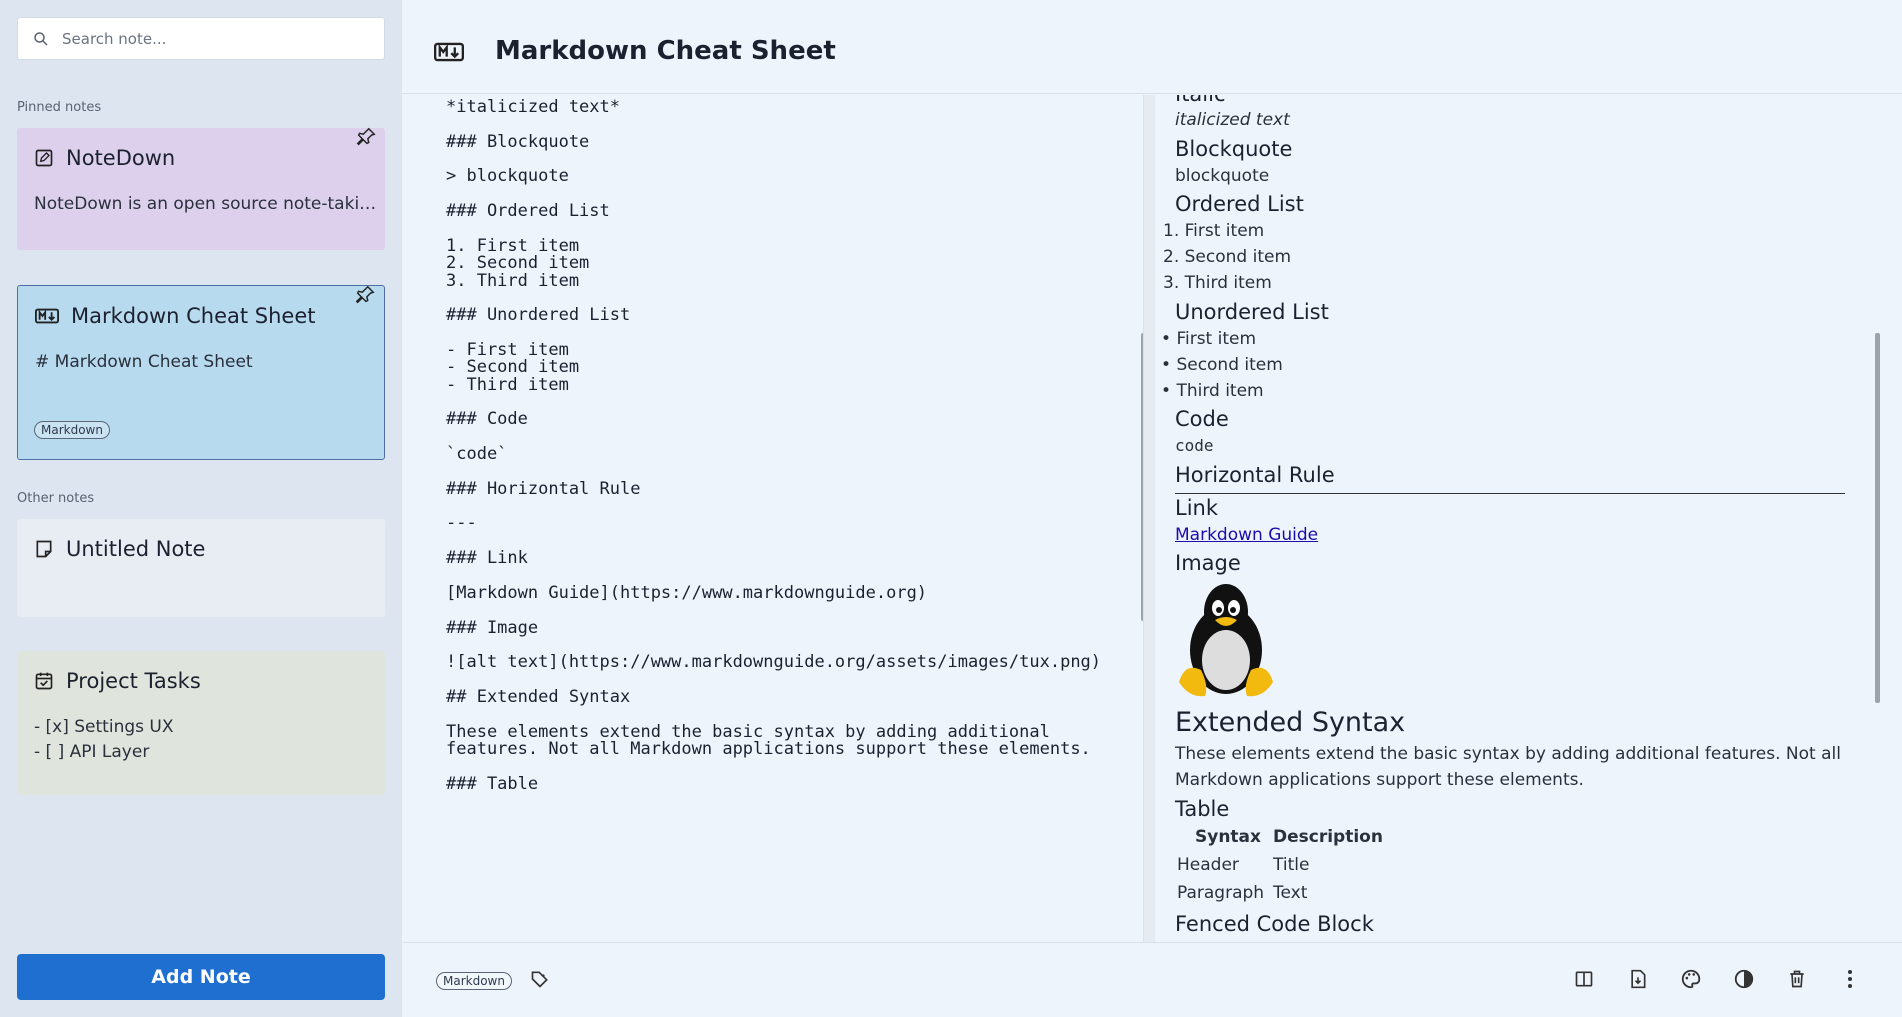 This screenshot has height=1017, width=1902. Describe the element at coordinates (1850, 979) in the screenshot. I see `more-vert-icon` at that location.